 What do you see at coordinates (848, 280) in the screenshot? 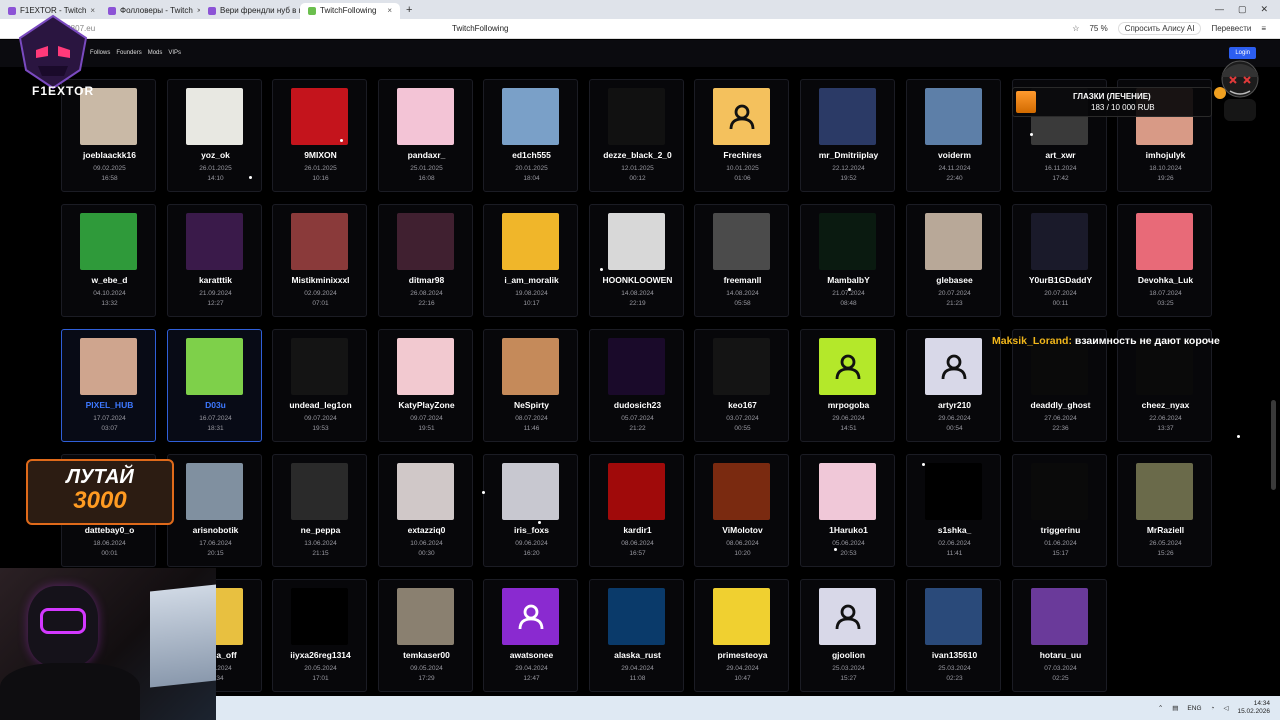
I see `follower-name: MambalbY` at bounding box center [848, 280].